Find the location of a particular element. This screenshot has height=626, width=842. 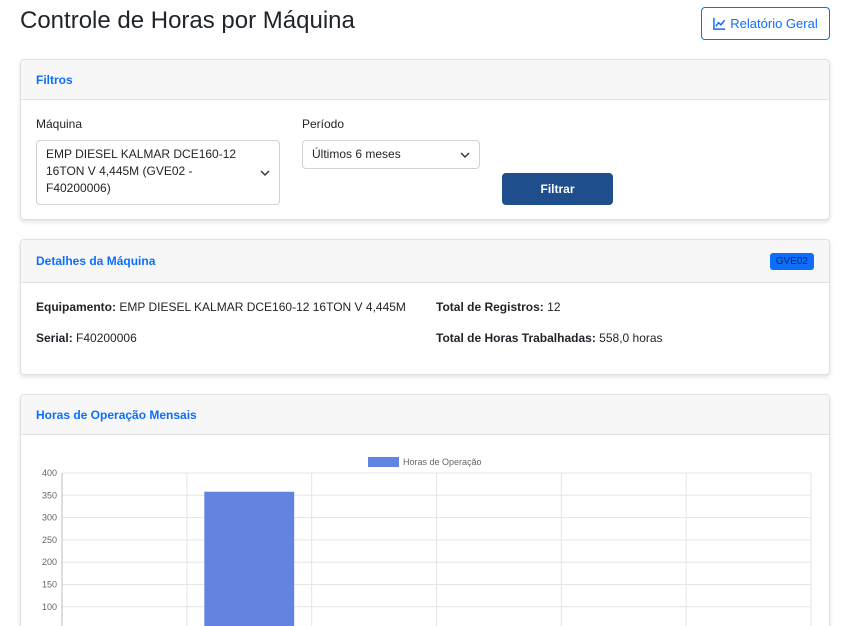

y-tick-label: 400 is located at coordinates (49, 473).